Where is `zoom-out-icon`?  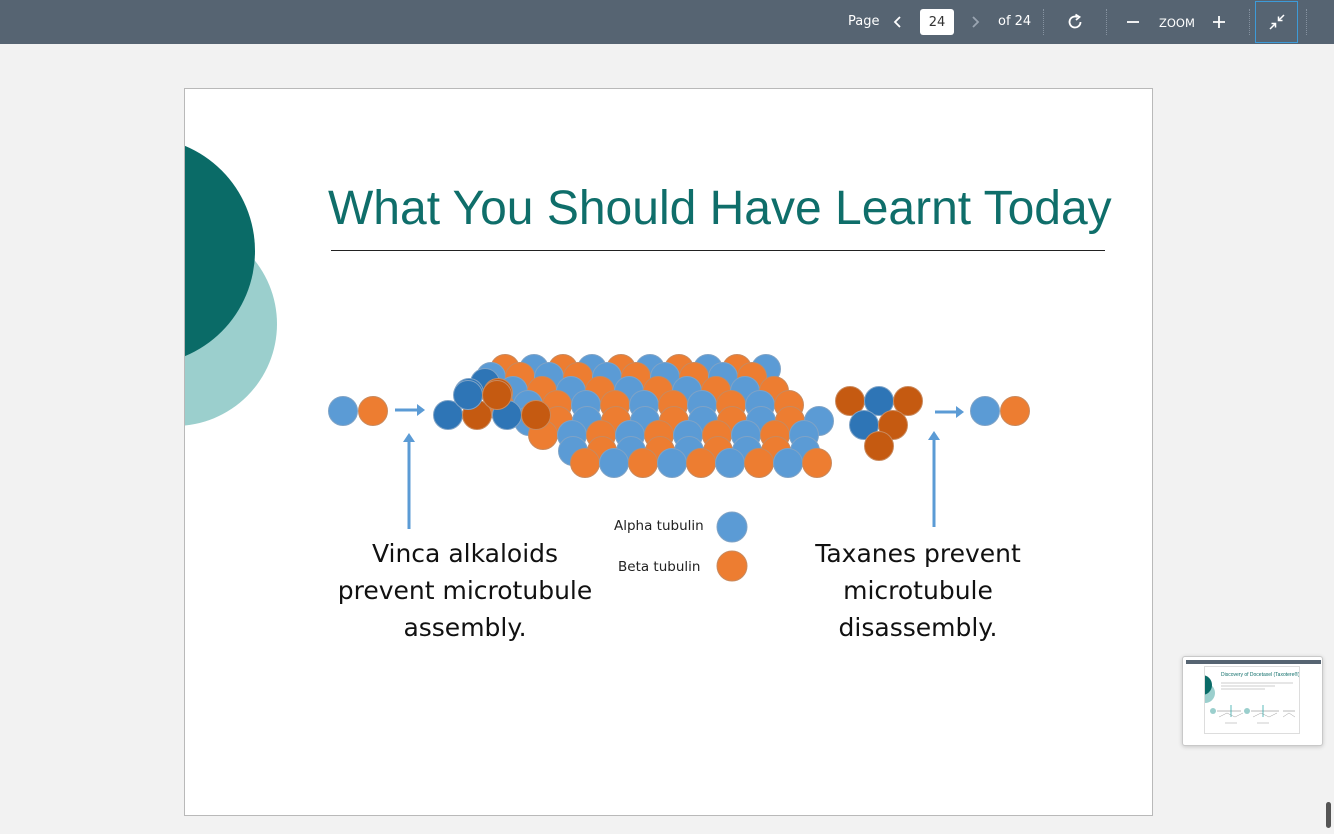 zoom-out-icon is located at coordinates (1133, 22).